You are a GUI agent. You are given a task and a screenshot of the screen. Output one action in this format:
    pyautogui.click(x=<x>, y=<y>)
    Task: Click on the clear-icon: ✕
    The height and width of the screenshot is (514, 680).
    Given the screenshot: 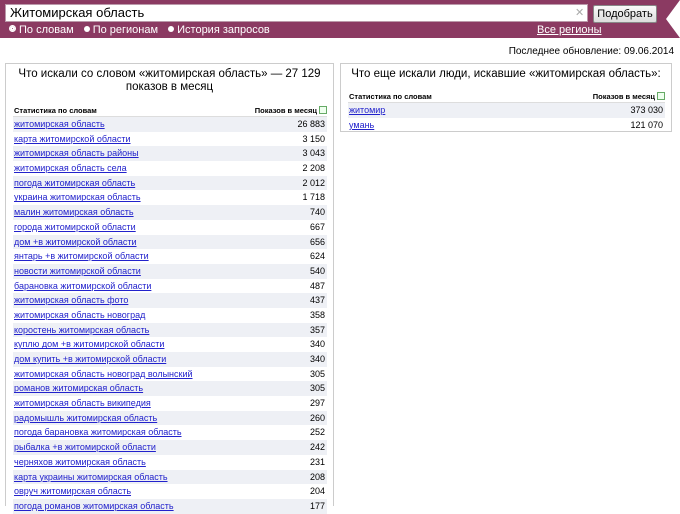 What is the action you would take?
    pyautogui.click(x=579, y=13)
    